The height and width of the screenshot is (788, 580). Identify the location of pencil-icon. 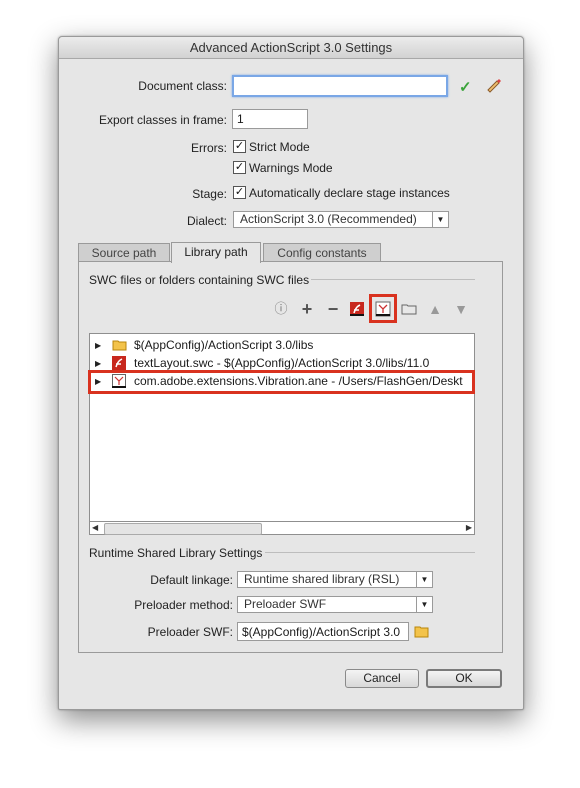
(493, 86).